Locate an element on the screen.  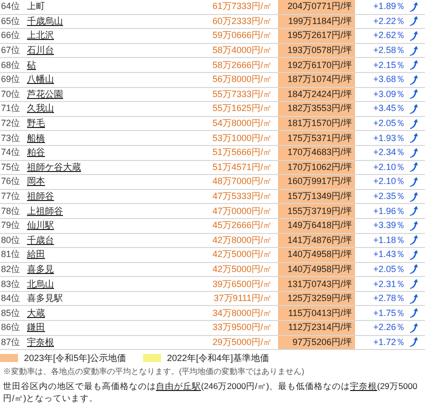
price-per-tsubo-cell: 170万1062円/坪 is located at coordinates (316, 167).